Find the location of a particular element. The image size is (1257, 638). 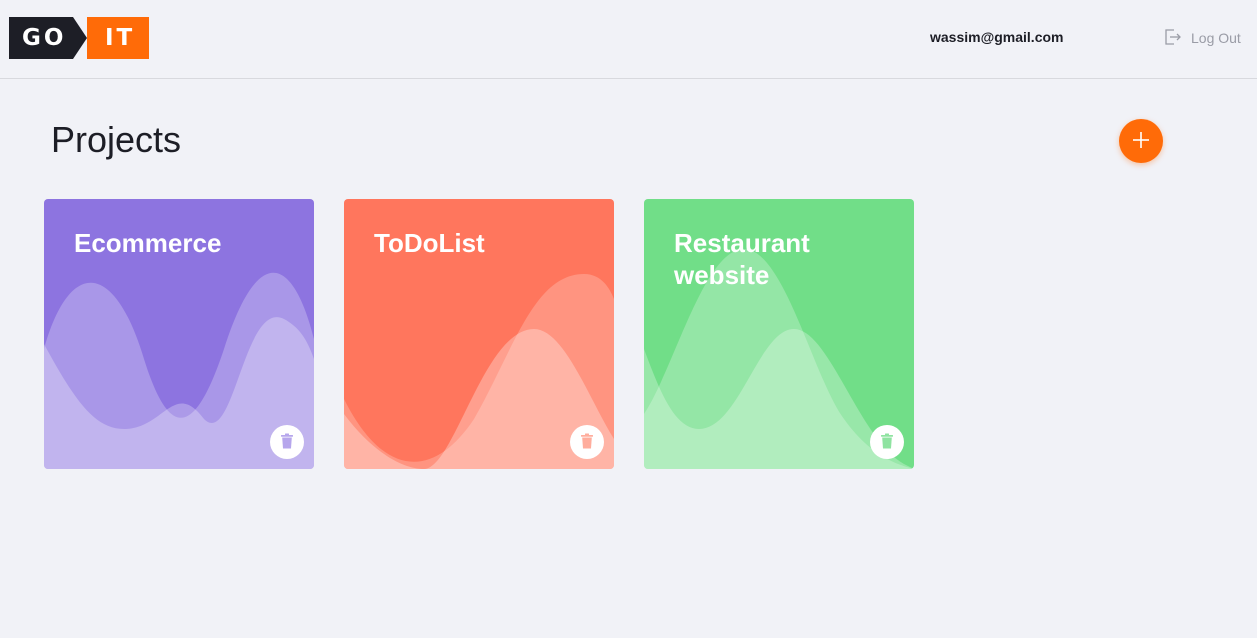

goit-logo: GO IT is located at coordinates (79, 38).